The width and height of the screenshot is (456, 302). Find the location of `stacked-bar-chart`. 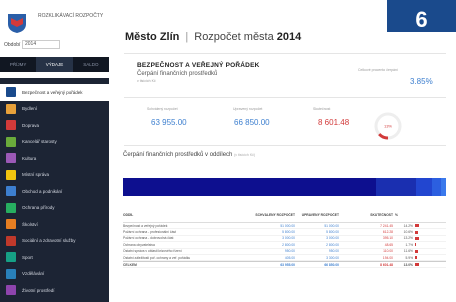

stacked-bar-chart is located at coordinates (284, 187).